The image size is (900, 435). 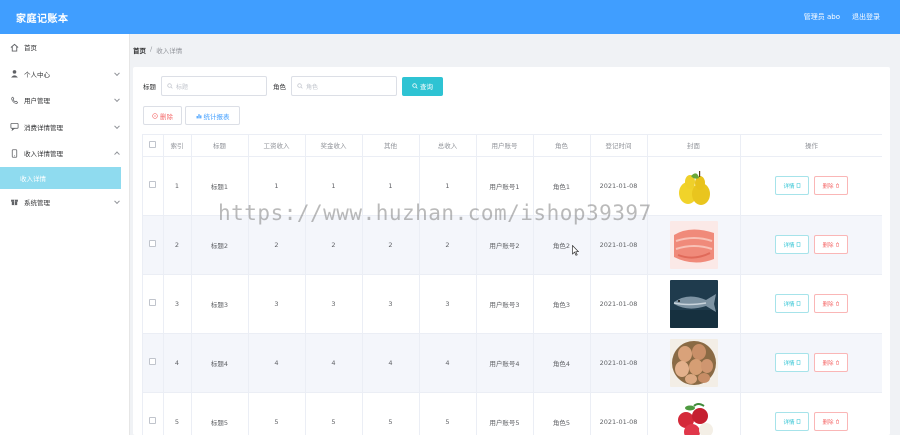 I want to click on sidebar-item-expense-management: 消费详情管理, so click(x=64, y=127).